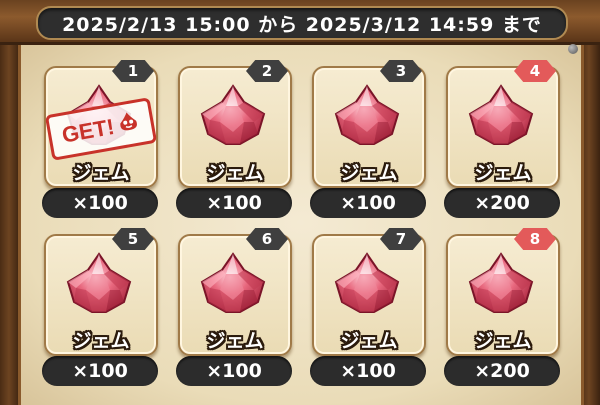  I want to click on slime-icon, so click(129, 123).